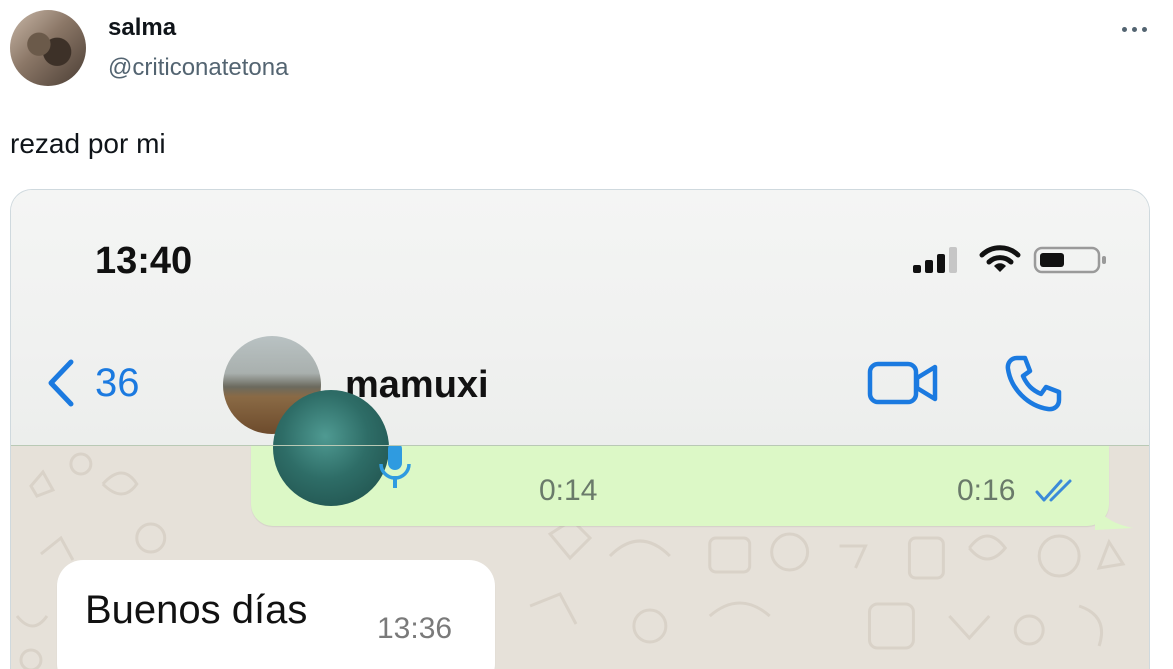  I want to click on microphone-icon, so click(395, 467).